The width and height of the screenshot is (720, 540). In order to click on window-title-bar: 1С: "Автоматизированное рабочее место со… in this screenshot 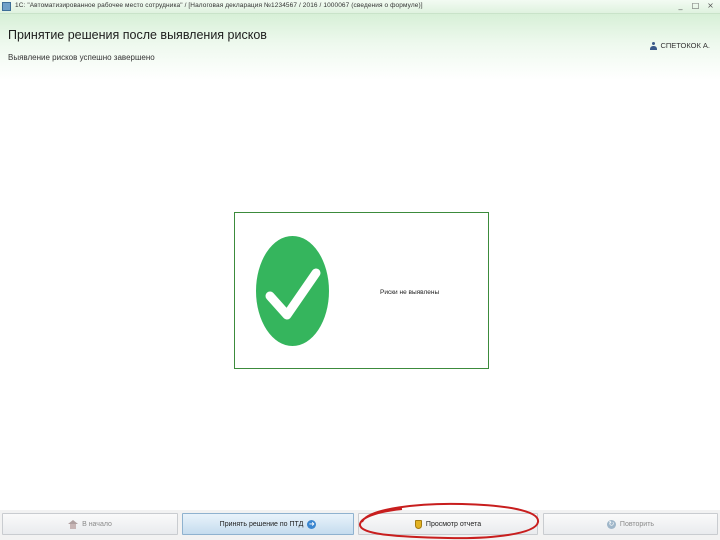, I will do `click(360, 7)`.